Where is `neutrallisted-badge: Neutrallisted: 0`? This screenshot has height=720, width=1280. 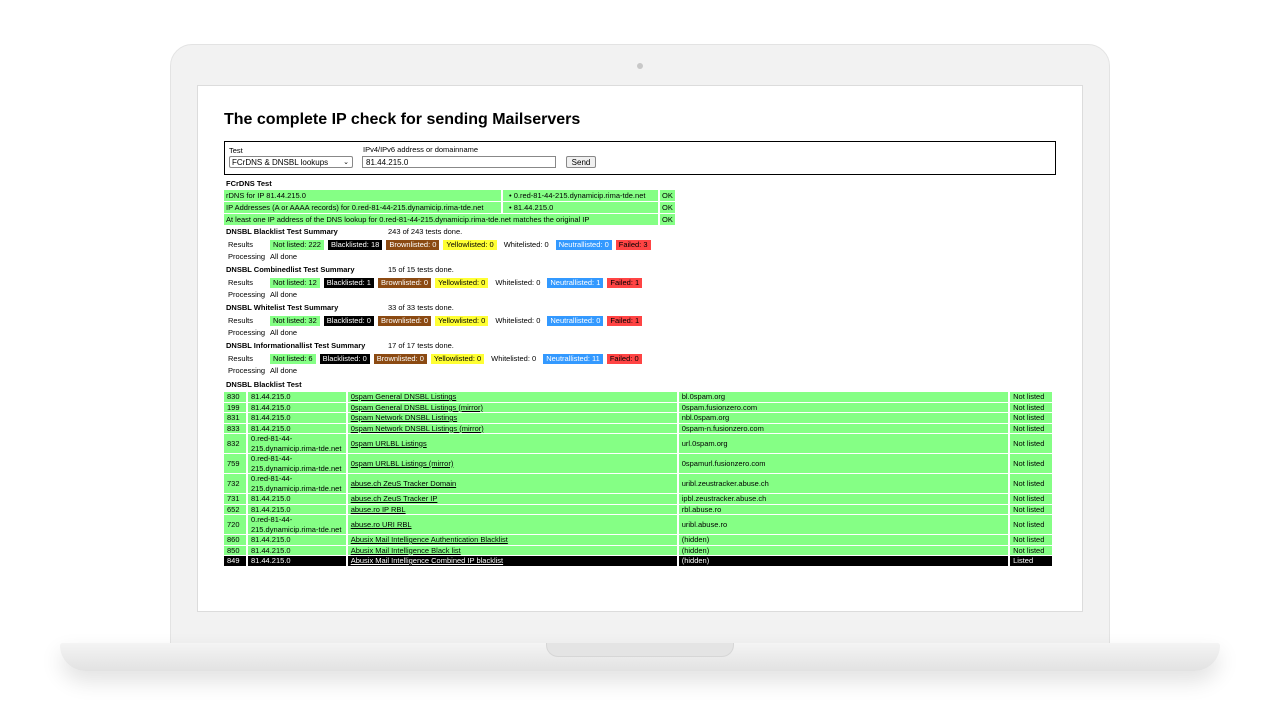
neutrallisted-badge: Neutrallisted: 0 is located at coordinates (583, 244).